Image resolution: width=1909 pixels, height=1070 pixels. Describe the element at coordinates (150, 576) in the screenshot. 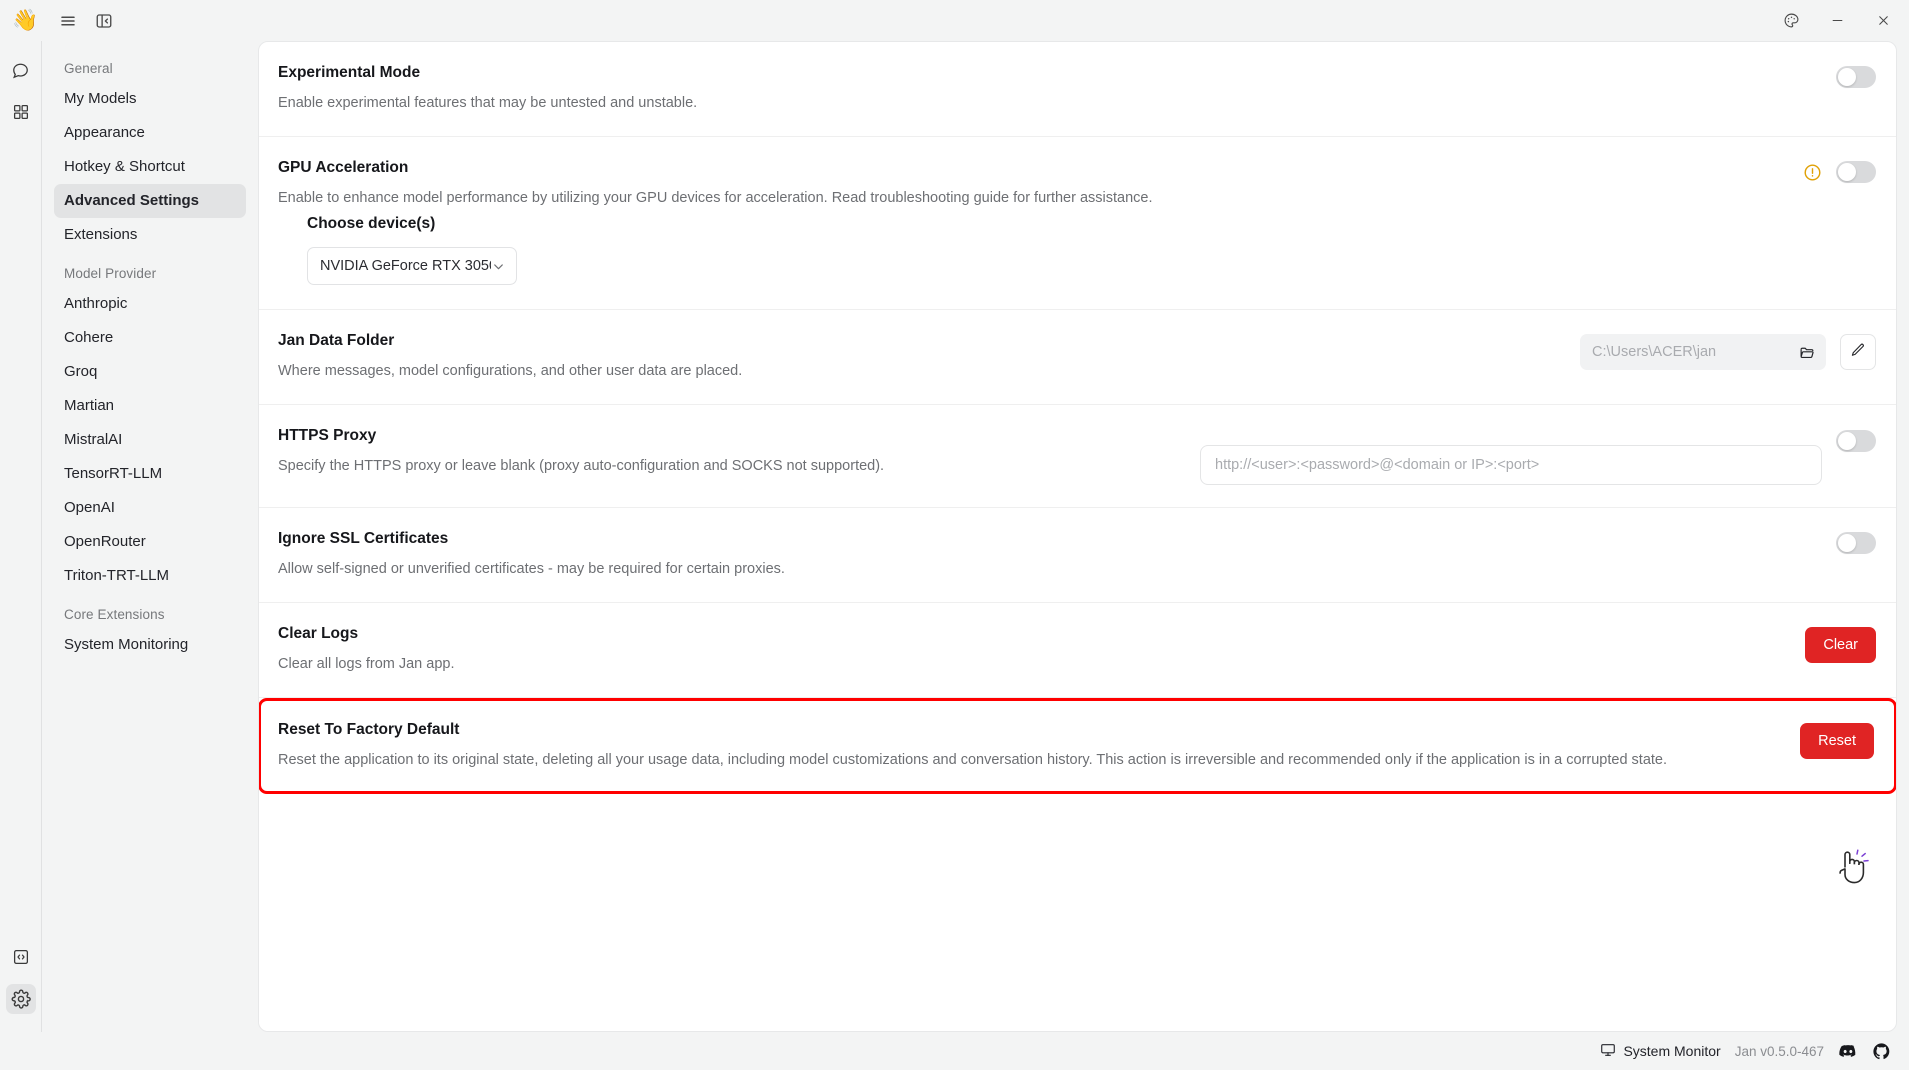

I see `sidebar-item-triton-trt-llm: Triton-TRT-LLM` at that location.